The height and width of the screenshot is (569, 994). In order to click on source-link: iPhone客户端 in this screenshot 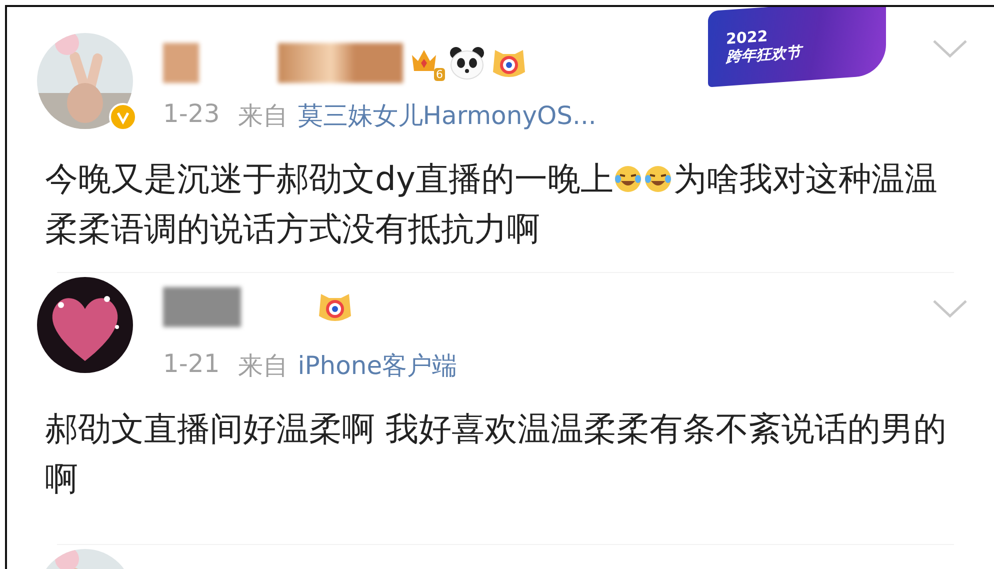, I will do `click(378, 365)`.